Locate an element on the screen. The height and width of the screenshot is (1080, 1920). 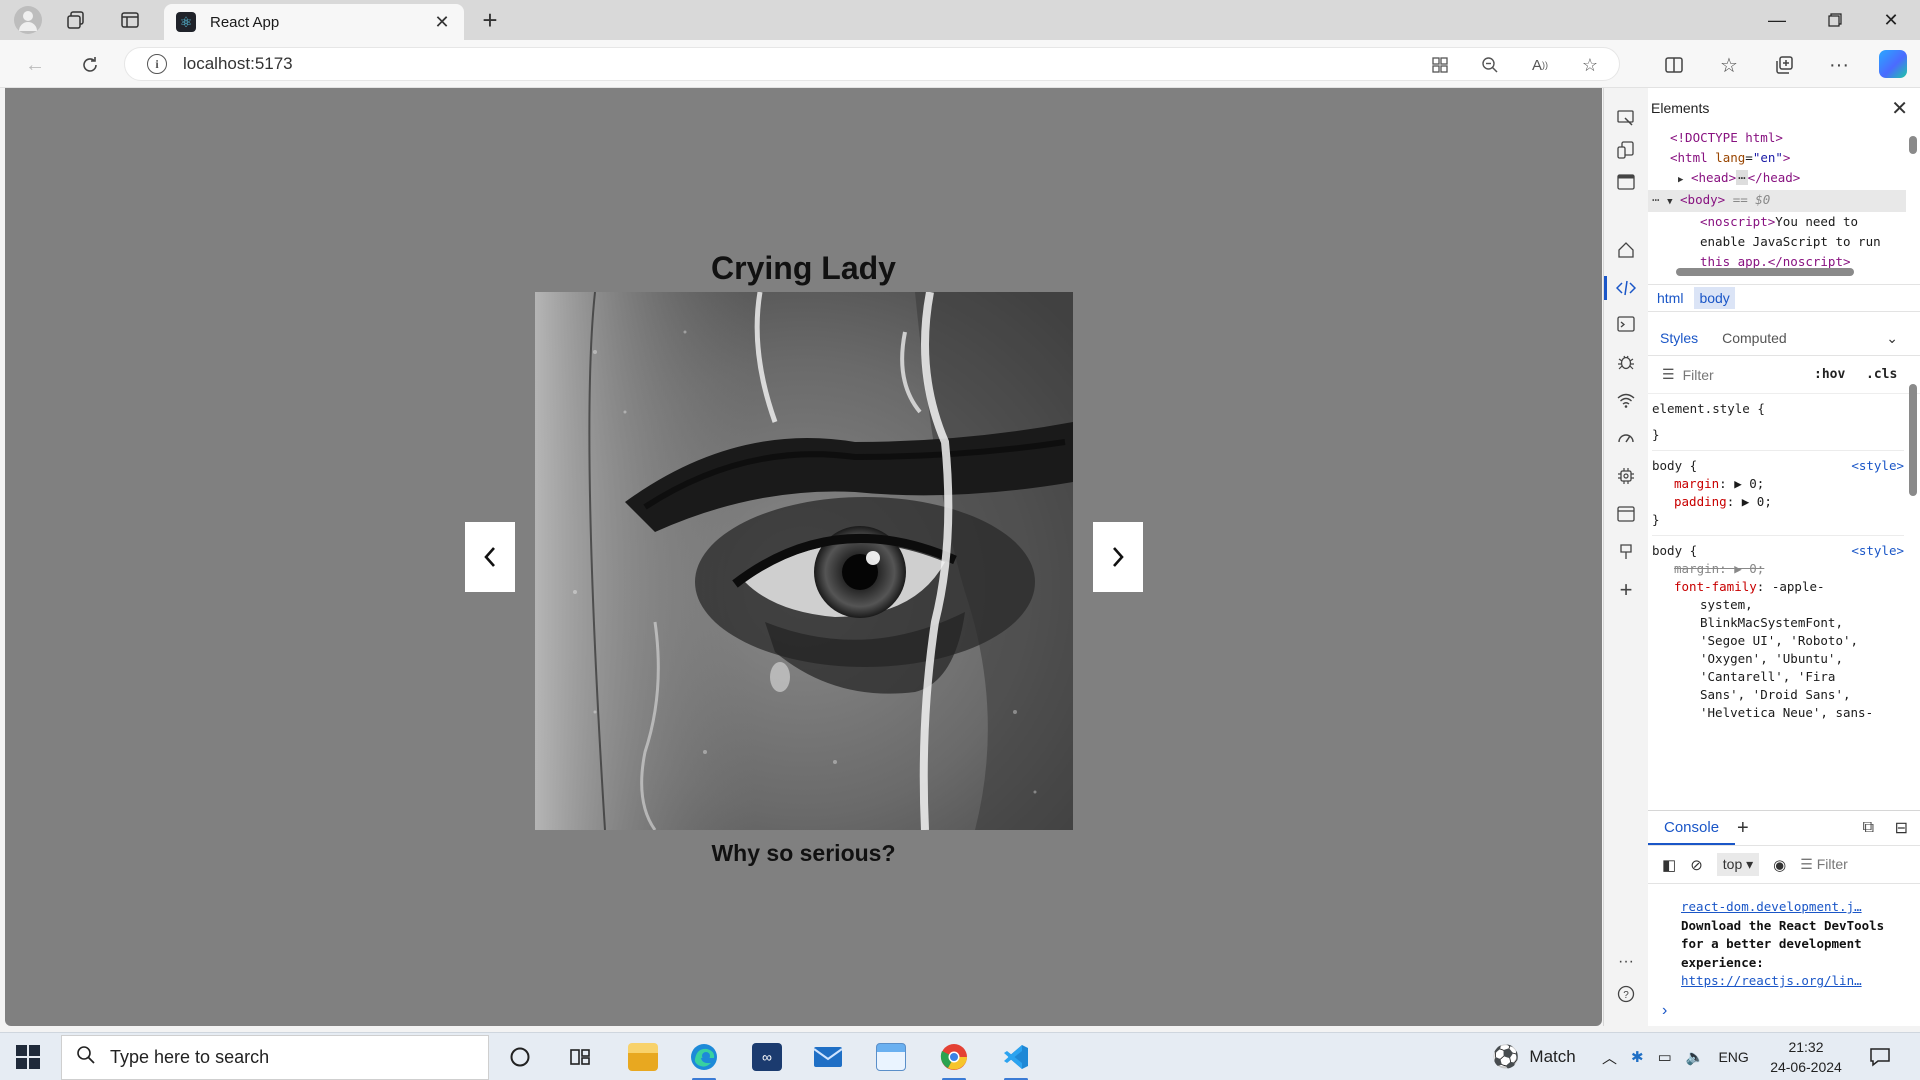
taskbar-search: Type here to search is located at coordinates (275, 1057).